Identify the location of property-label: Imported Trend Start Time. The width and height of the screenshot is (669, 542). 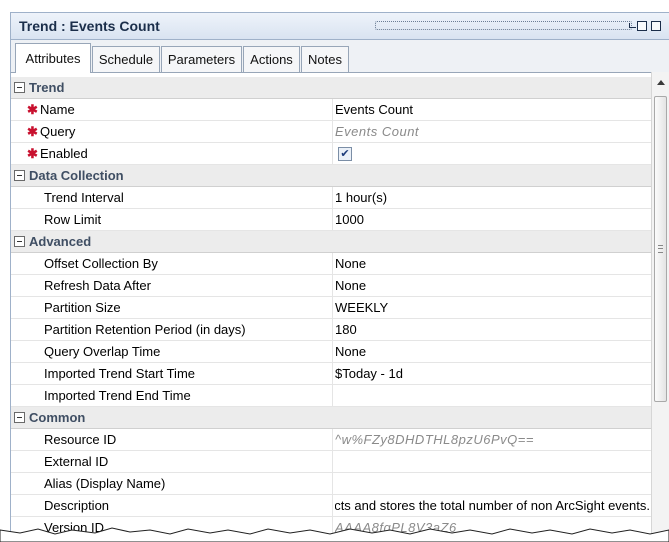
(120, 373).